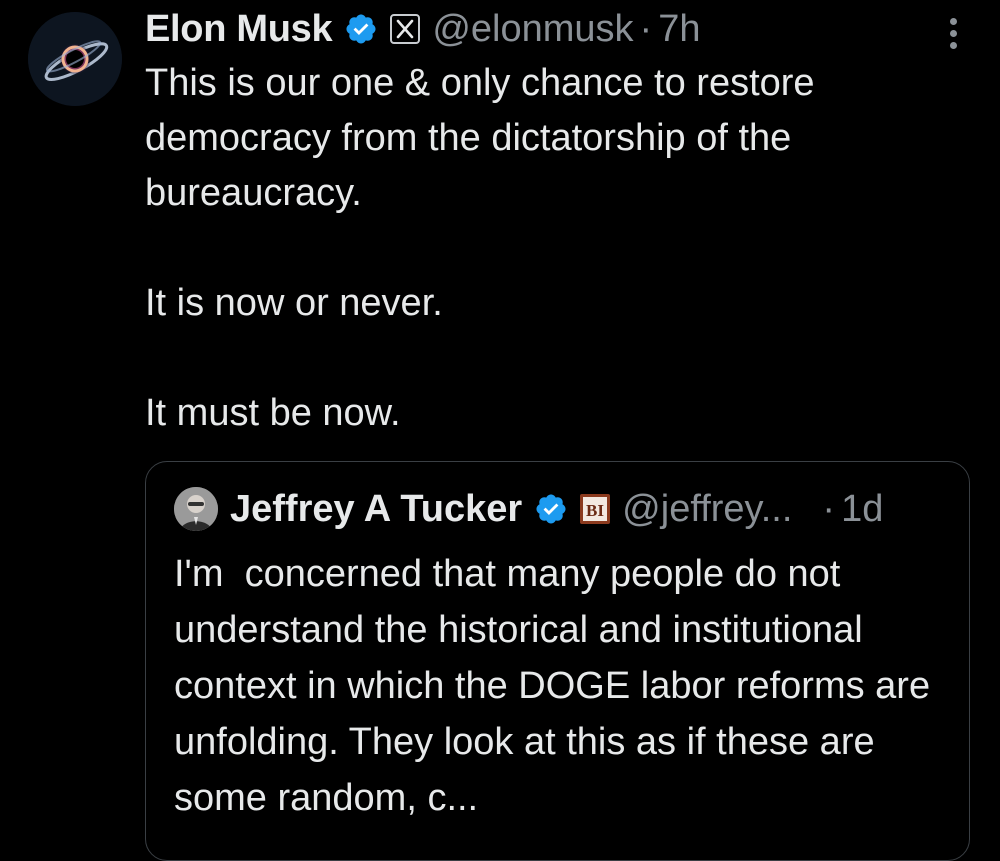 The width and height of the screenshot is (1000, 861). What do you see at coordinates (422, 29) in the screenshot?
I see `tweet-header: Elon Musk @elonmusk · 7h` at bounding box center [422, 29].